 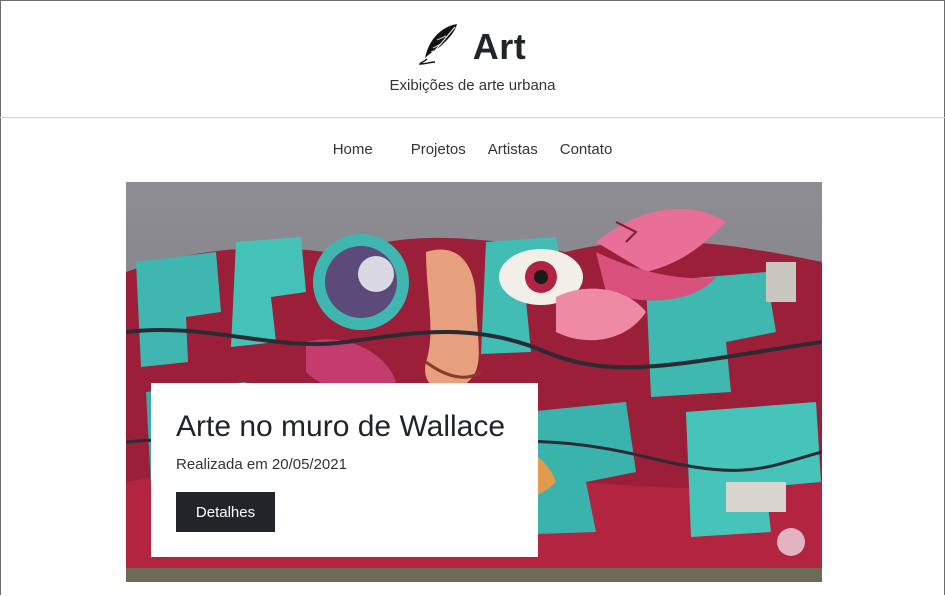 I want to click on site-title: Art, so click(x=499, y=46).